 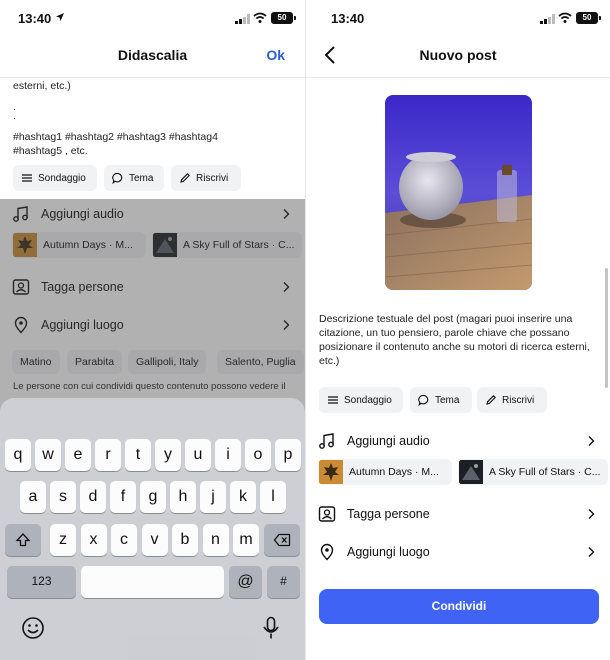 I want to click on key-r: r, so click(x=108, y=455).